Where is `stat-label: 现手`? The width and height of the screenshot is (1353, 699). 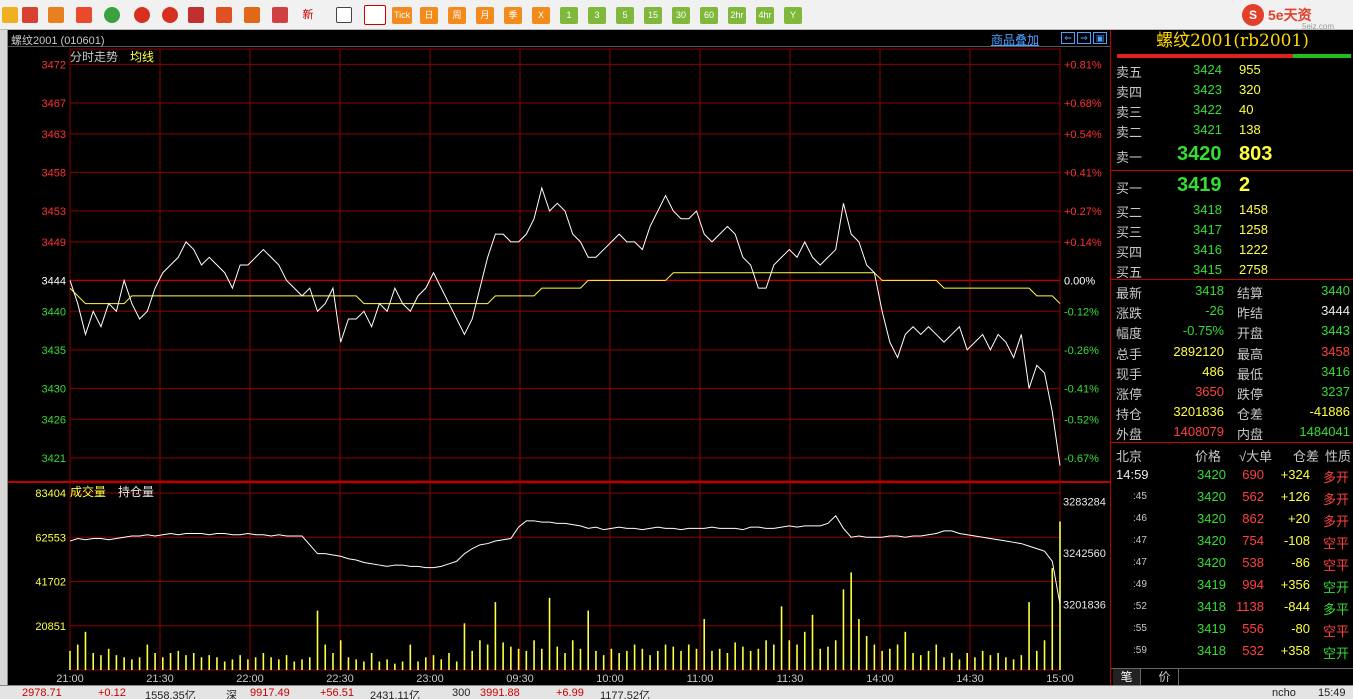 stat-label: 现手 is located at coordinates (1129, 374).